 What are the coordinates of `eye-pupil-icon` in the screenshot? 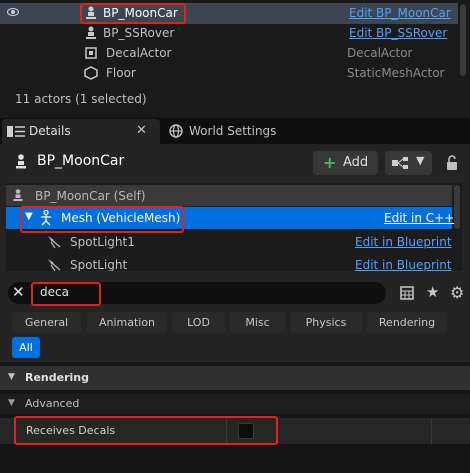 It's located at (13, 12).